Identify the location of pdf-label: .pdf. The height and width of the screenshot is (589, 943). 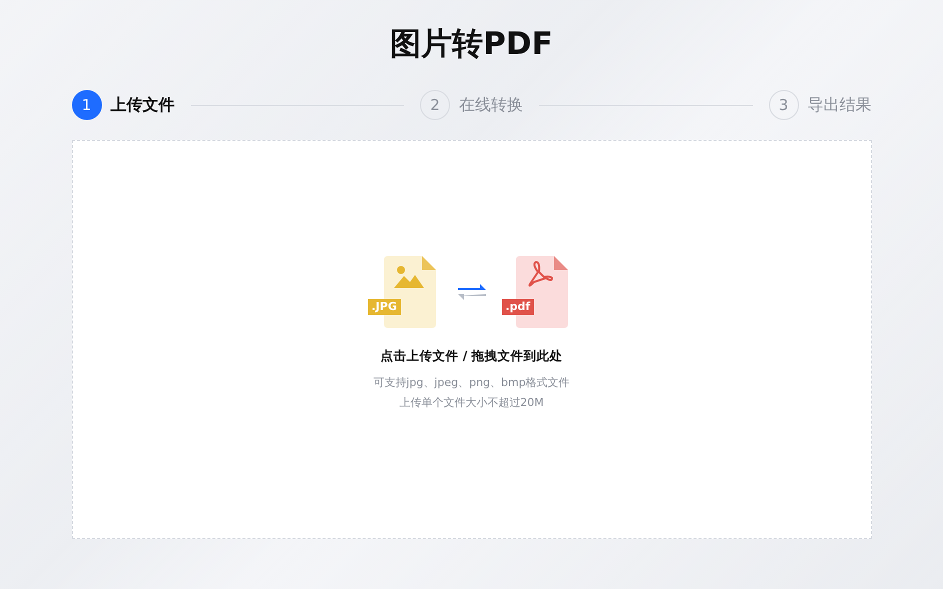
(518, 307).